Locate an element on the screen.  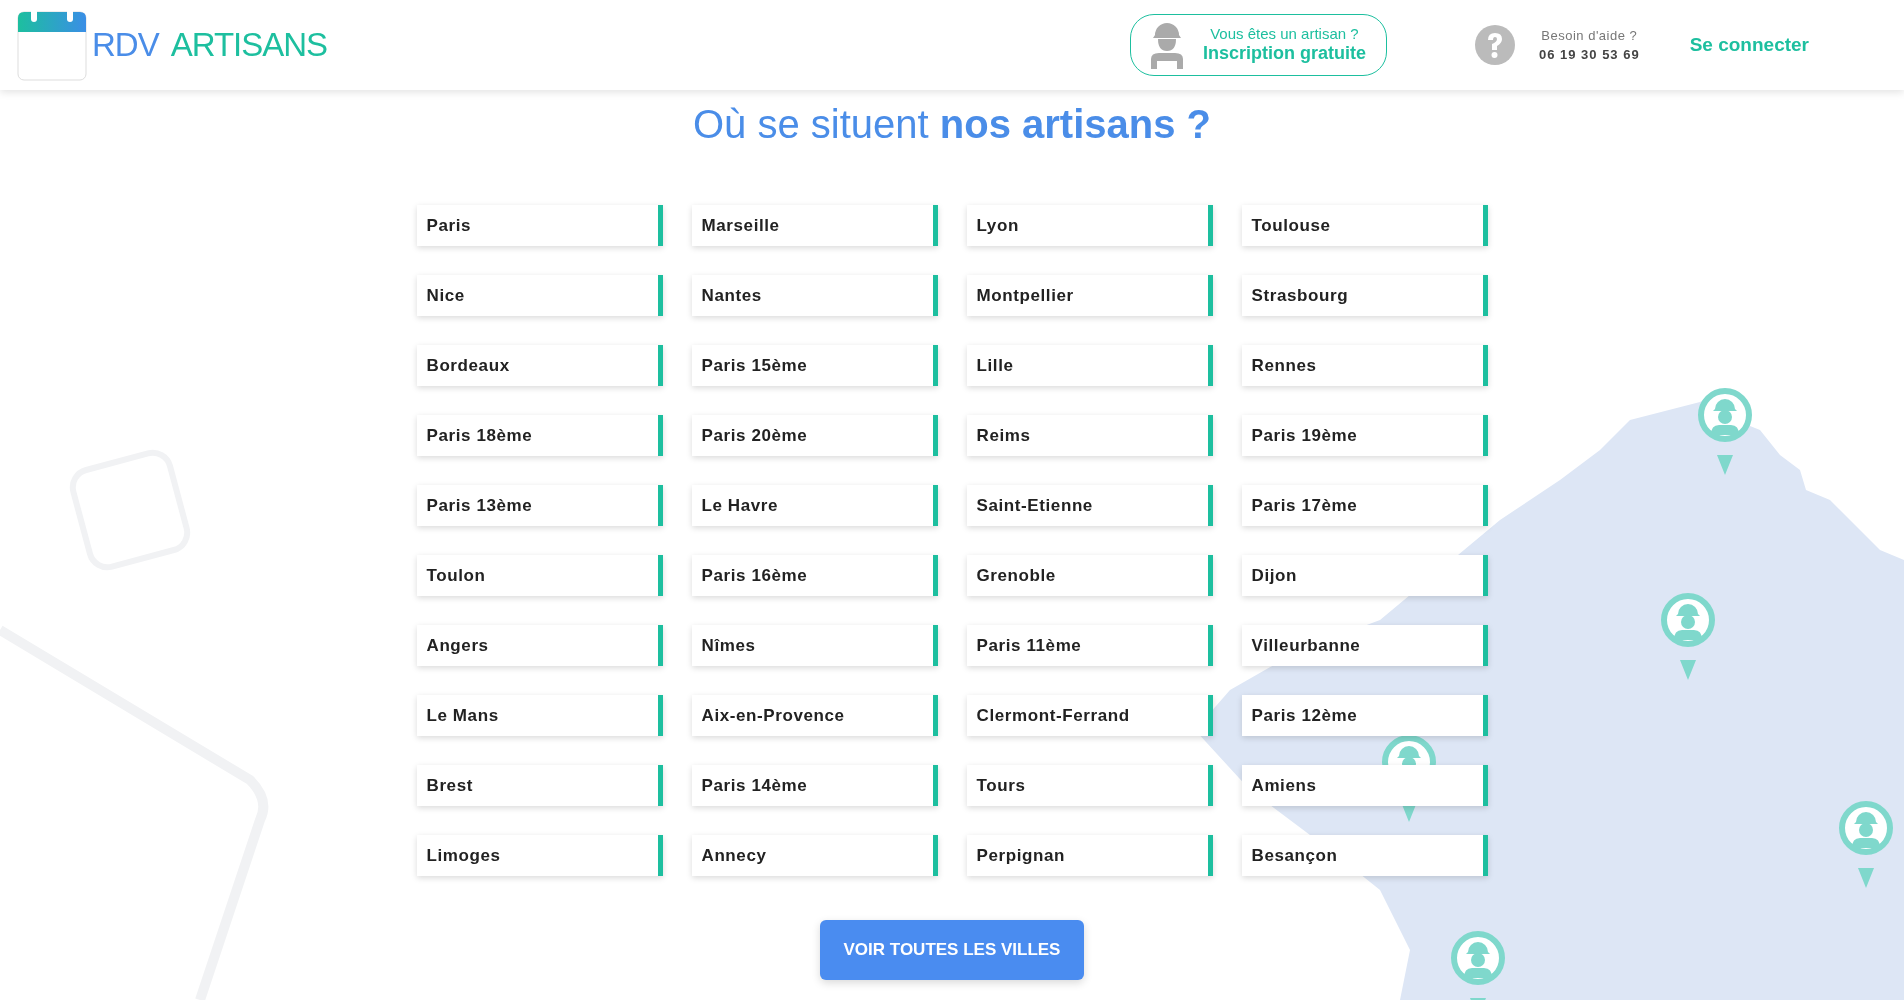
city-link: Amiens is located at coordinates (1364, 785).